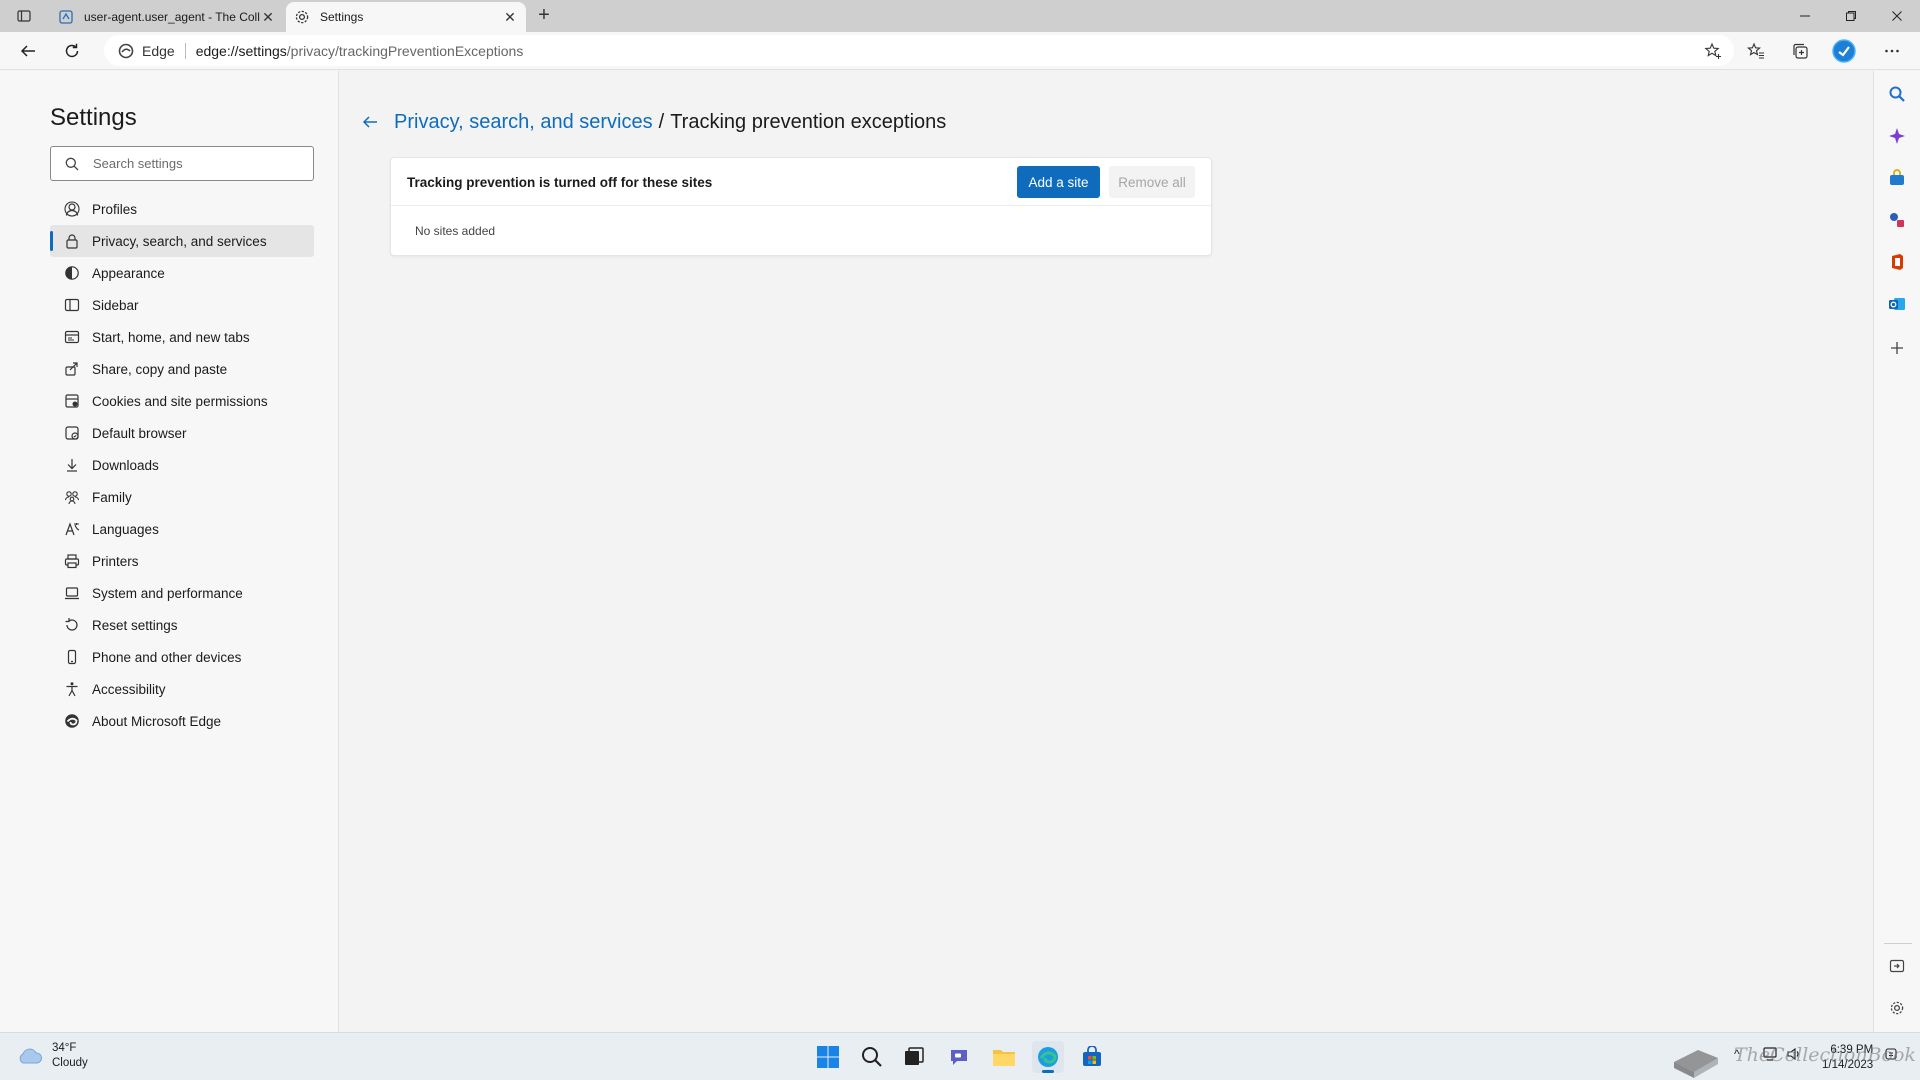 Image resolution: width=1920 pixels, height=1080 pixels. I want to click on browser-icon, so click(72, 433).